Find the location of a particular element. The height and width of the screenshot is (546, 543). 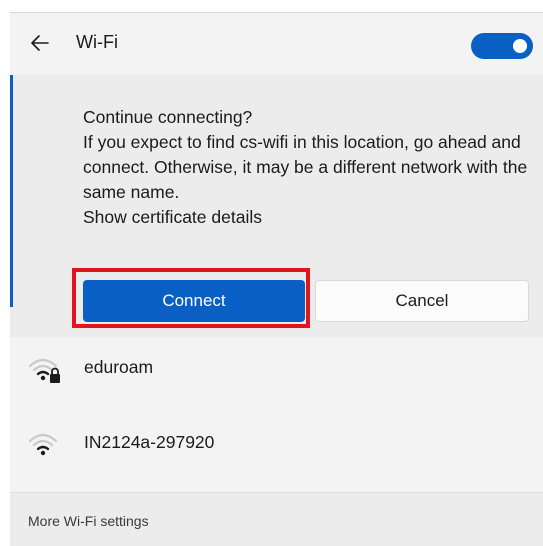

wifi-icon is located at coordinates (45, 445).